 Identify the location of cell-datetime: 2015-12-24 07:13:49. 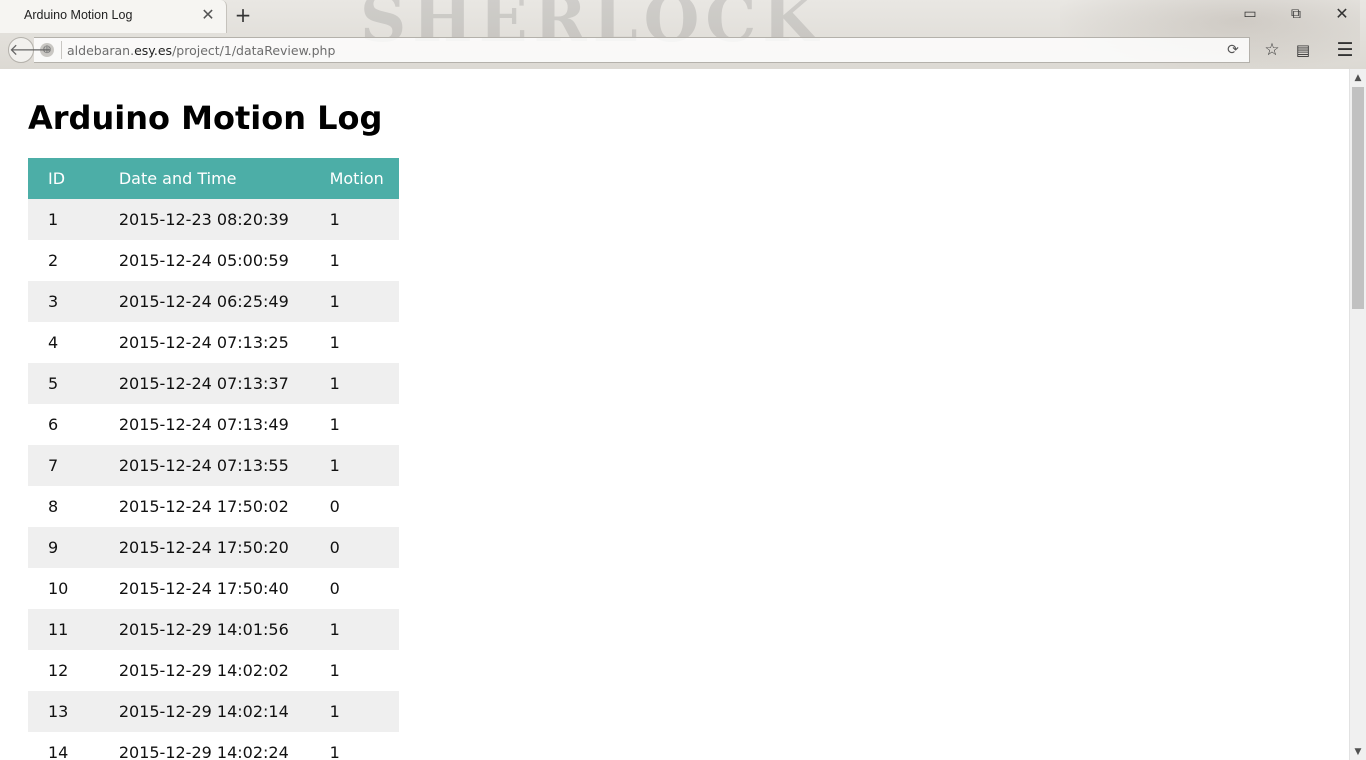
(204, 424).